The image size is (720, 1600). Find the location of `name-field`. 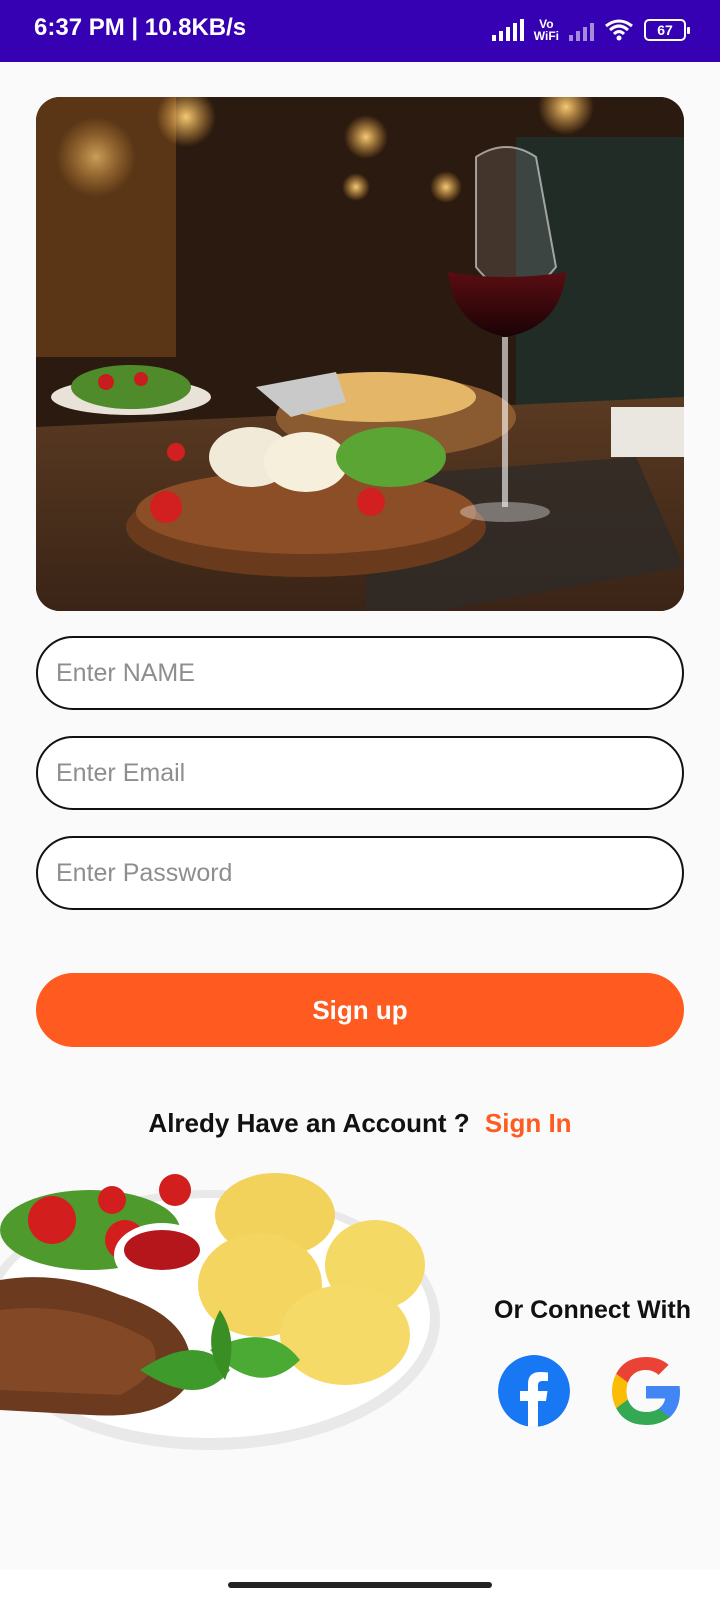

name-field is located at coordinates (360, 673).